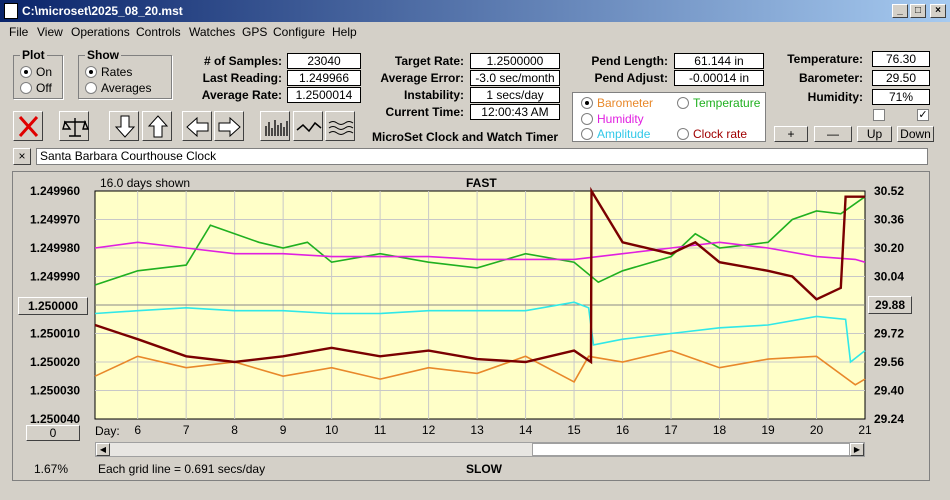  I want to click on x-tick-label: 14, so click(526, 430).